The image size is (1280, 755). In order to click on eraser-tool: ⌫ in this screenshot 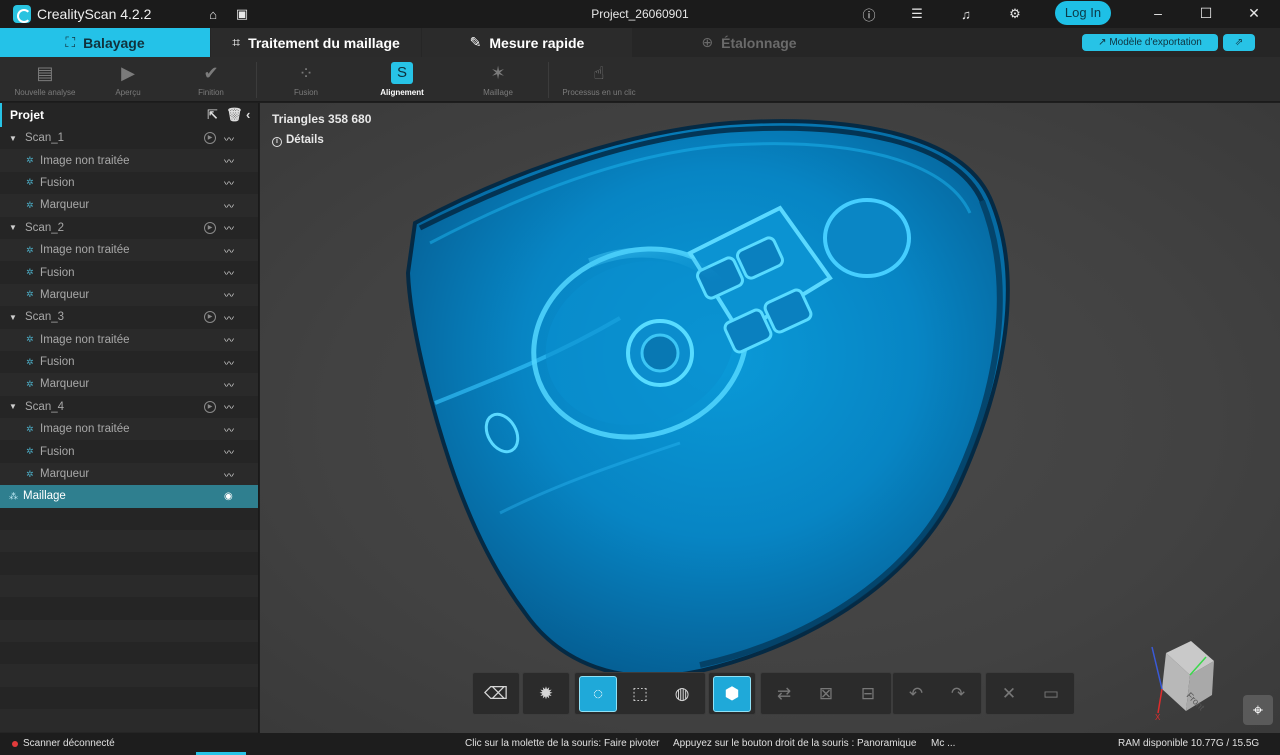, I will do `click(496, 694)`.